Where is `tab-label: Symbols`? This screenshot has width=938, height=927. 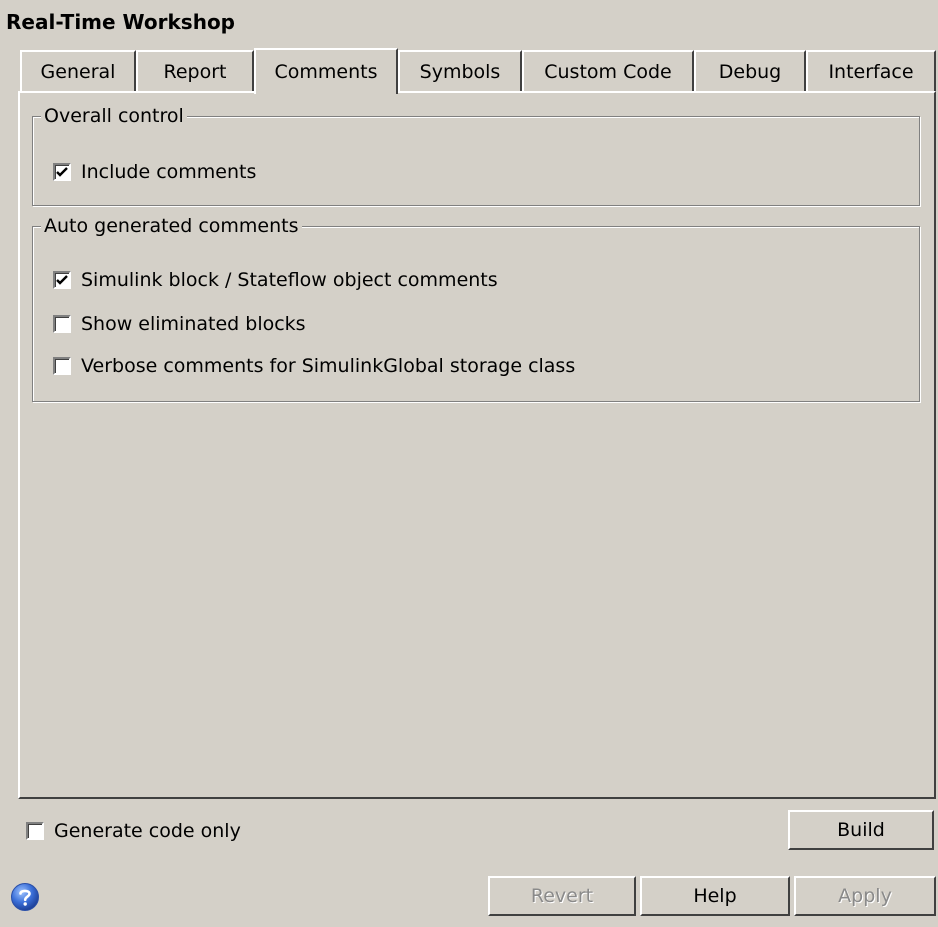 tab-label: Symbols is located at coordinates (460, 72).